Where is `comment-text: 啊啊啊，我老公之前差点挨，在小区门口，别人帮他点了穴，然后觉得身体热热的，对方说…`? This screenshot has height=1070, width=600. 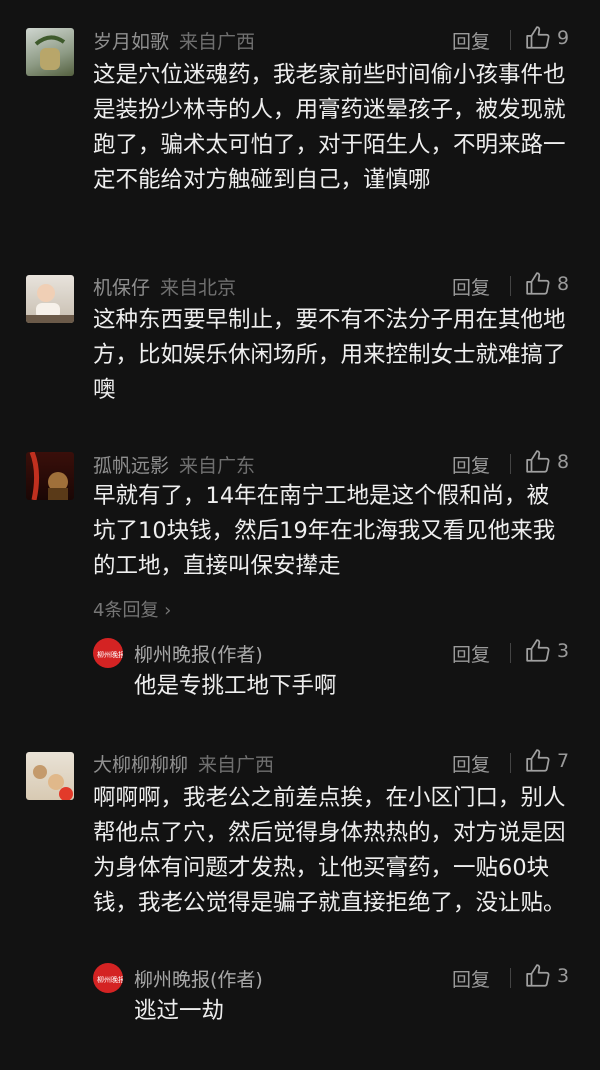 comment-text: 啊啊啊，我老公之前差点挨，在小区门口，别人帮他点了穴，然后觉得身体热热的，对方说… is located at coordinates (329, 850).